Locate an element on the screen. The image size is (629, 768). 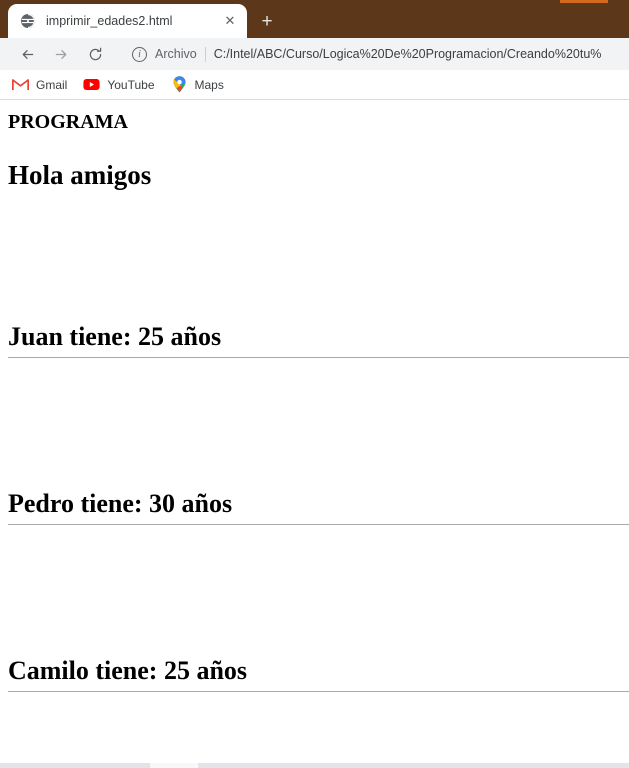
bookmark-label: YouTube is located at coordinates (131, 84).